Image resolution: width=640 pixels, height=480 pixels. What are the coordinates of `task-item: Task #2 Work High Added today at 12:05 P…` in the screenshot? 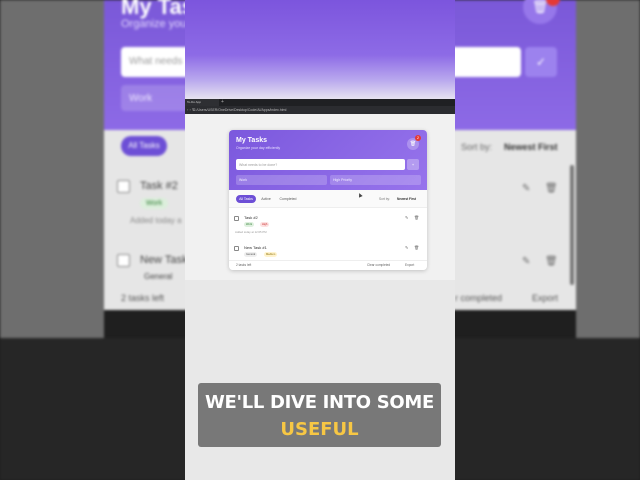 It's located at (328, 224).